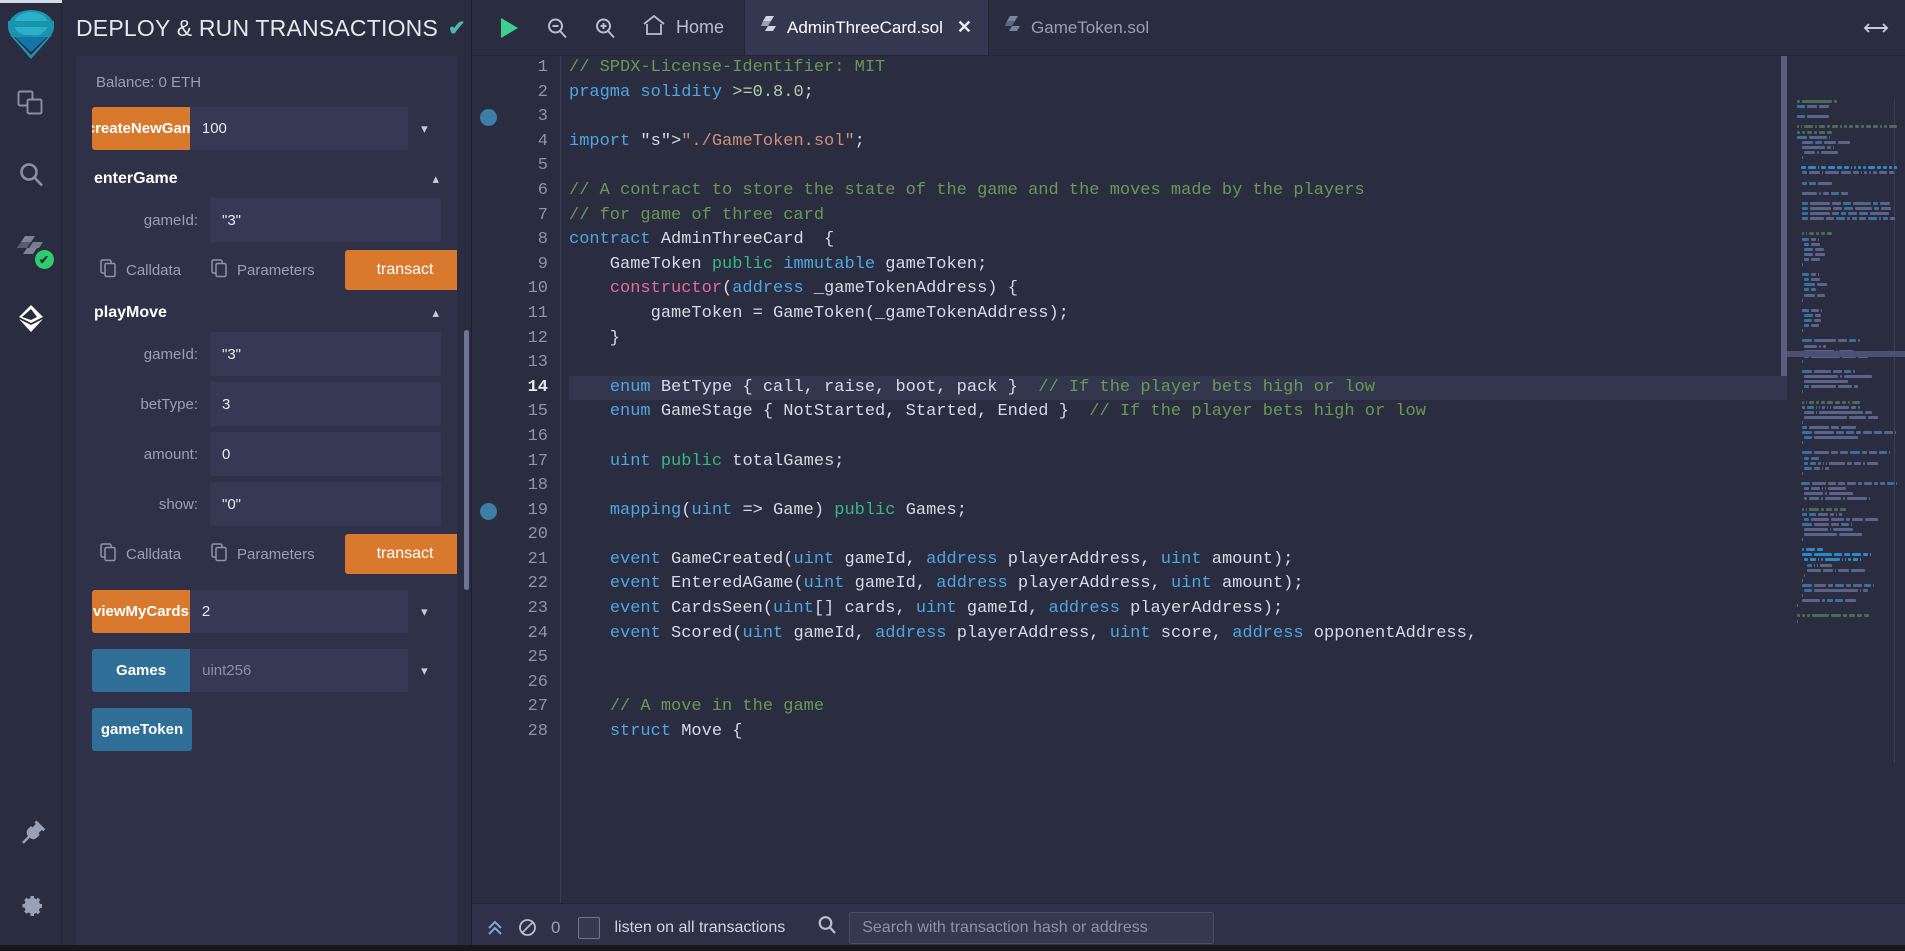 The width and height of the screenshot is (1905, 951). Describe the element at coordinates (1237, 511) in the screenshot. I see `code-line: mapping(uint => Game) public Games;` at that location.